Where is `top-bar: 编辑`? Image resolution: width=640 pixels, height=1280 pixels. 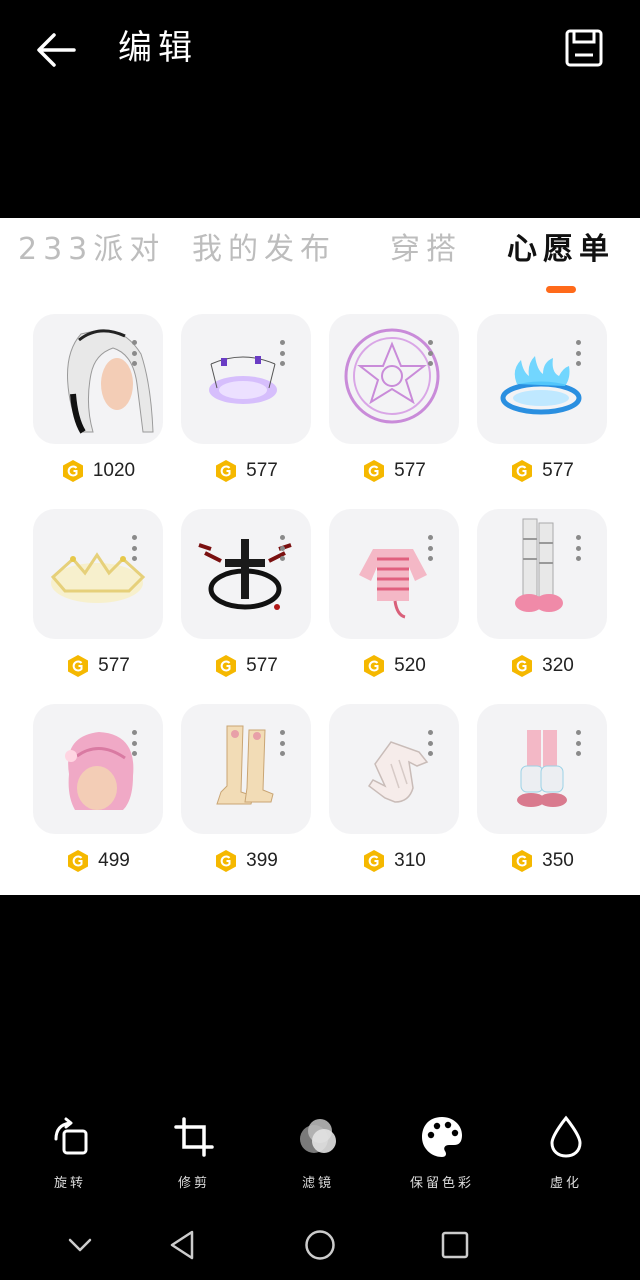
top-bar: 编辑 is located at coordinates (320, 50).